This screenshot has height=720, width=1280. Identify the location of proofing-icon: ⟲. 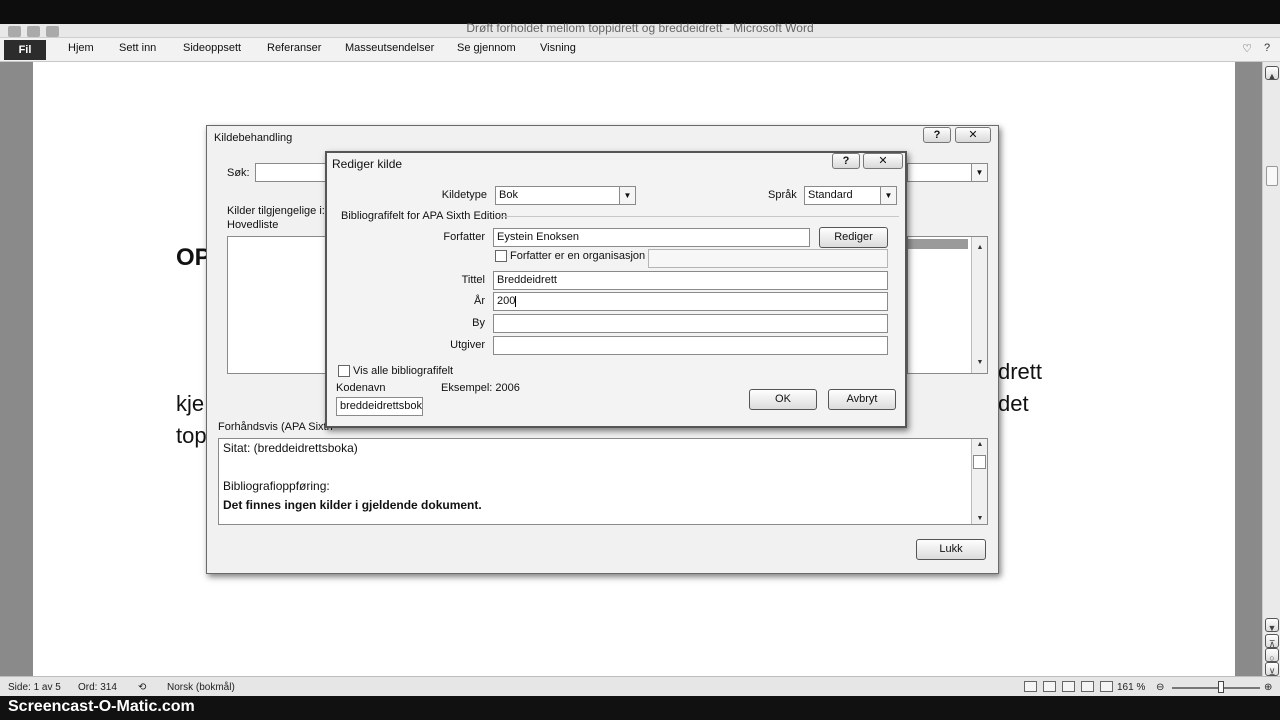
(142, 687).